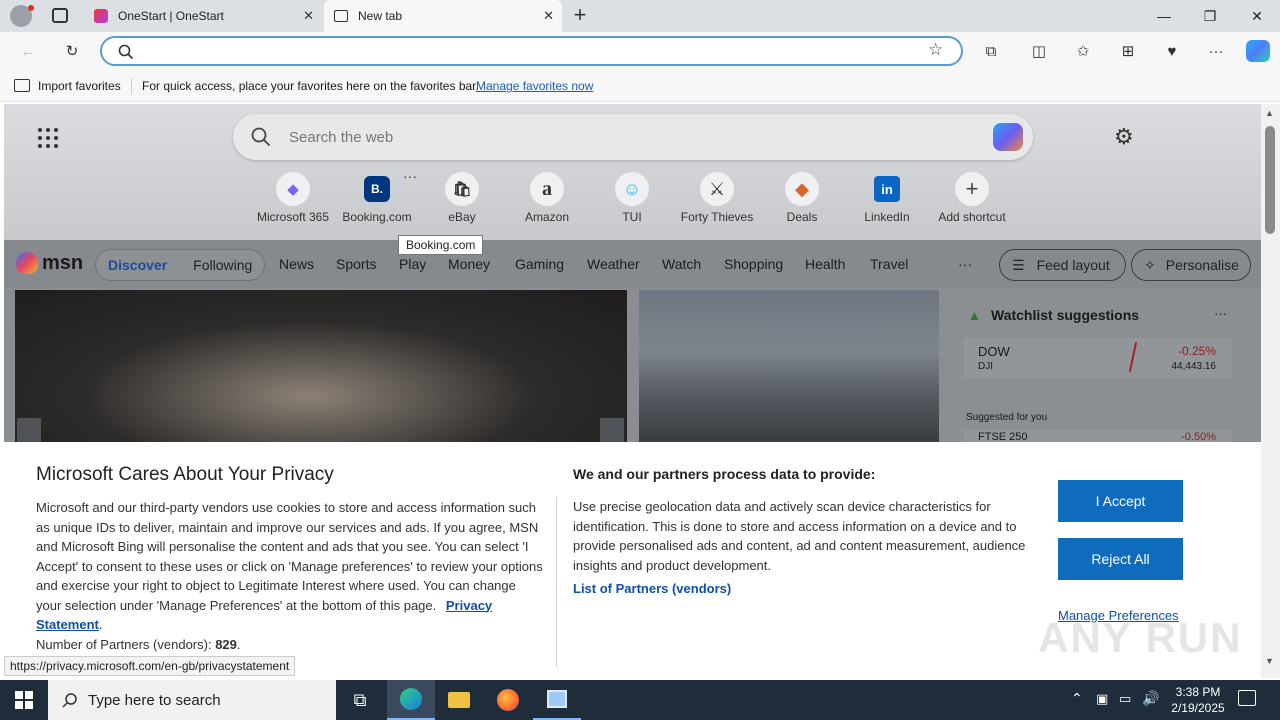  What do you see at coordinates (539, 264) in the screenshot?
I see `nav-gaming: Gaming` at bounding box center [539, 264].